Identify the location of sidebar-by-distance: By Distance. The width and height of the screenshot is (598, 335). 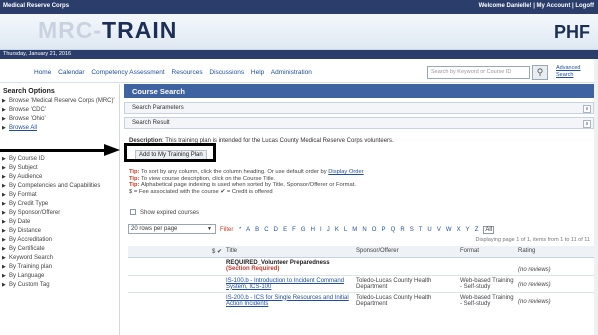
(59, 231).